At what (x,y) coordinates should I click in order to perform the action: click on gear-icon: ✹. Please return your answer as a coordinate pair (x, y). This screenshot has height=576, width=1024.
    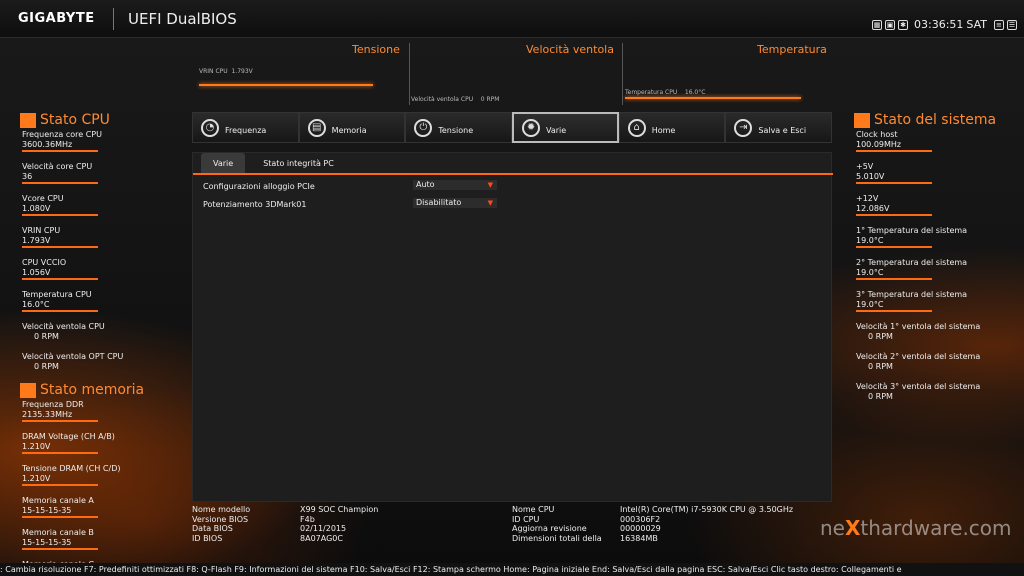
    Looking at the image, I should click on (531, 127).